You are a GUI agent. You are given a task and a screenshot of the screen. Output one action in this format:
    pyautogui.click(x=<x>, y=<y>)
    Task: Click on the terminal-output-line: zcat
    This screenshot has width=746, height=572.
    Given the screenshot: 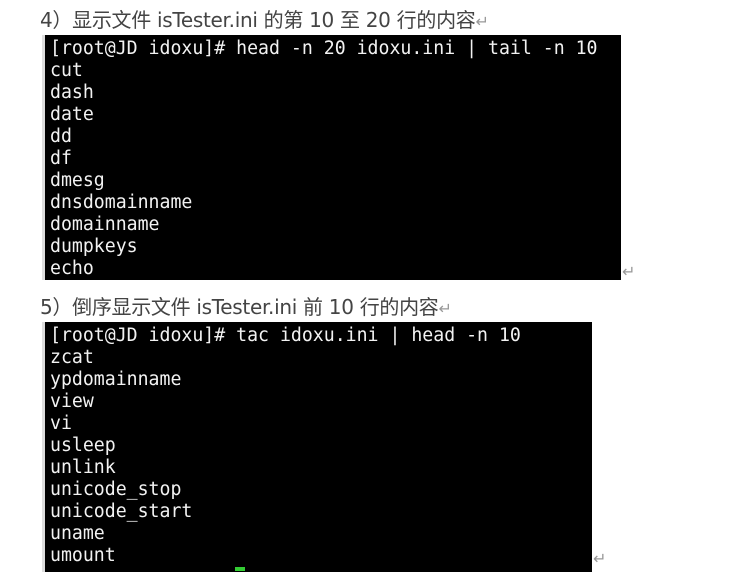 What is the action you would take?
    pyautogui.click(x=72, y=357)
    